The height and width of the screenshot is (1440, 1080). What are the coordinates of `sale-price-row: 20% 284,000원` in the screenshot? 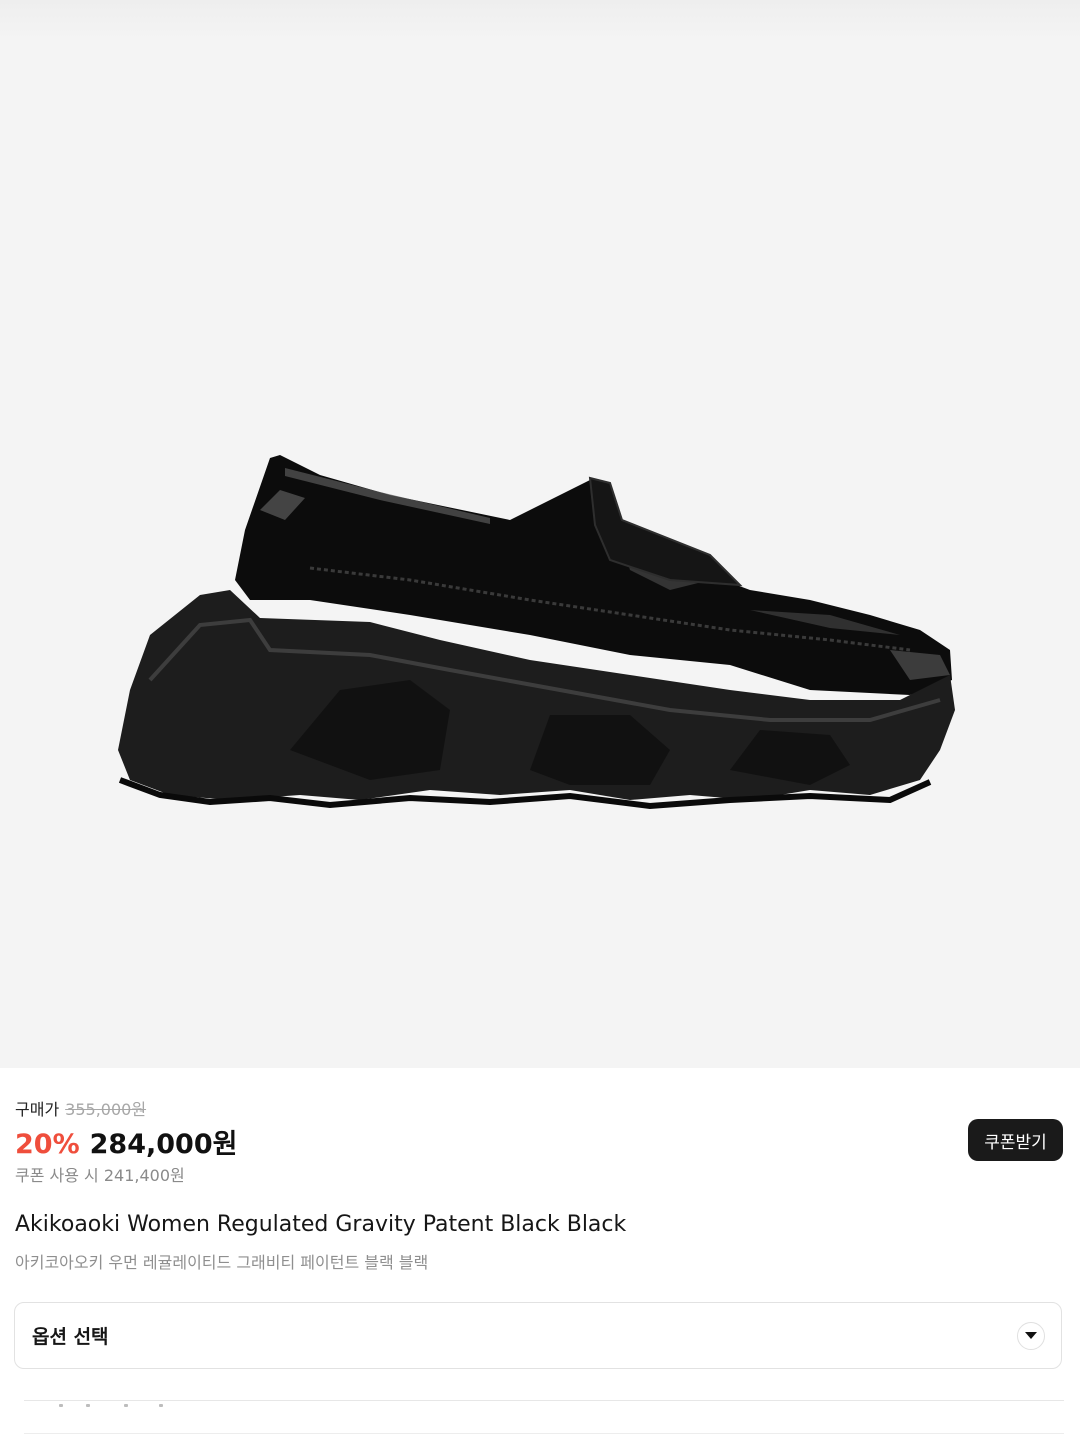 It's located at (415, 1141).